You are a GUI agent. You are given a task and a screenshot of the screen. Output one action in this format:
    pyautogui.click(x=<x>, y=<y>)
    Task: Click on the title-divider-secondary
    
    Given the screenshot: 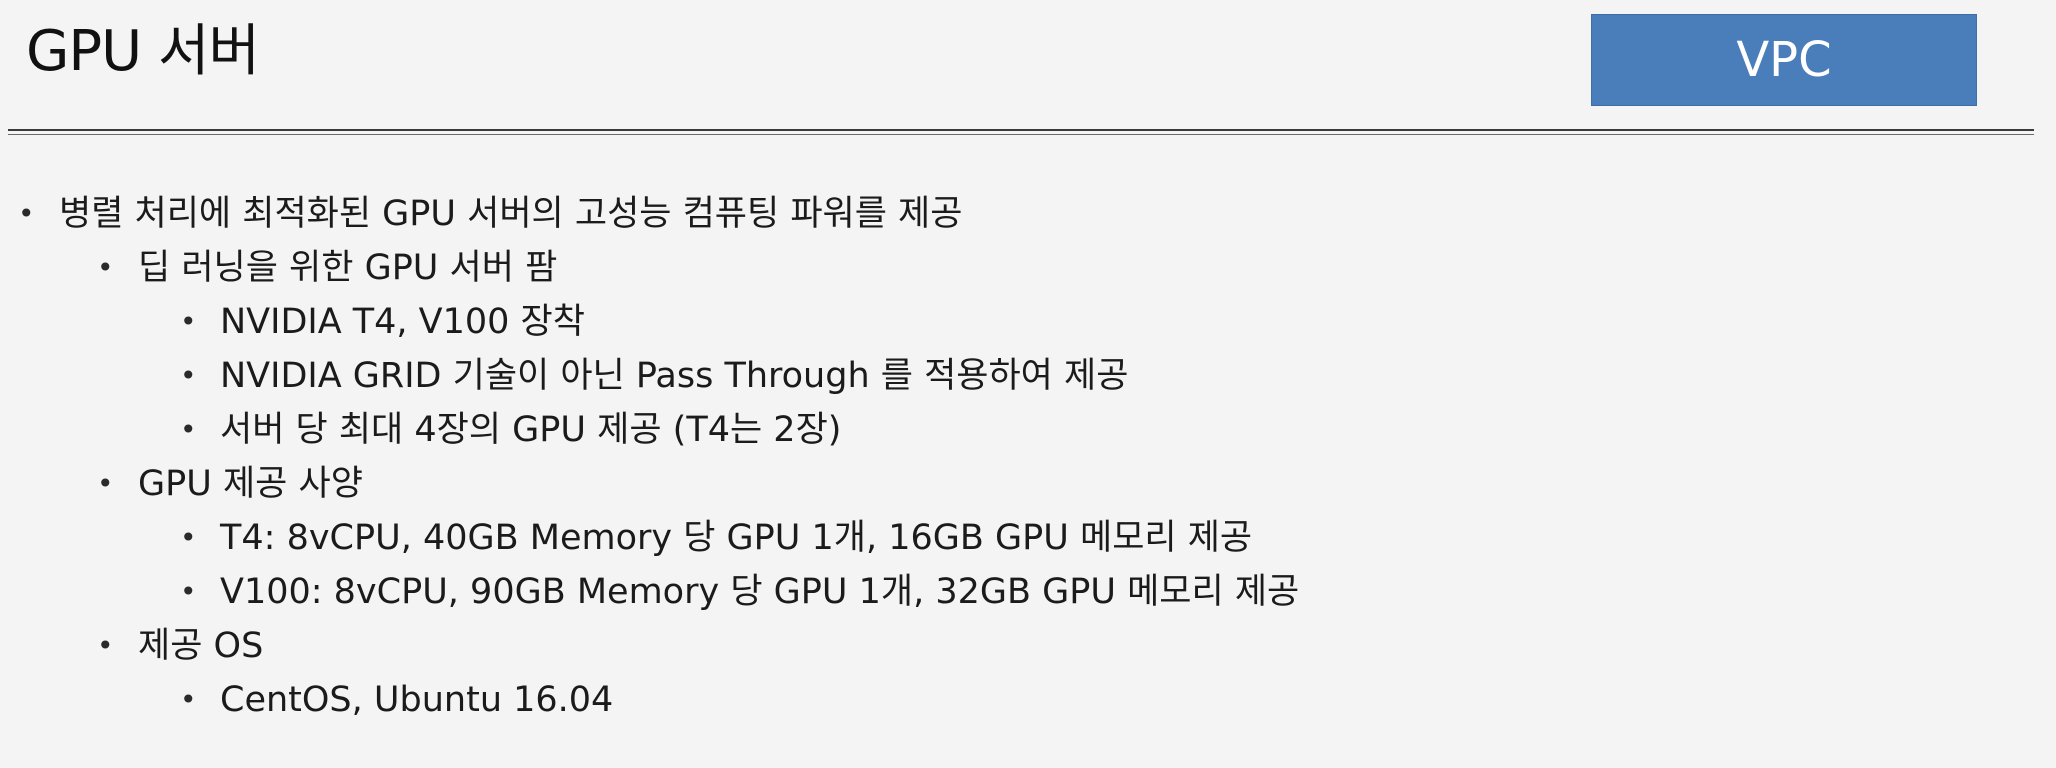 What is the action you would take?
    pyautogui.click(x=1021, y=134)
    